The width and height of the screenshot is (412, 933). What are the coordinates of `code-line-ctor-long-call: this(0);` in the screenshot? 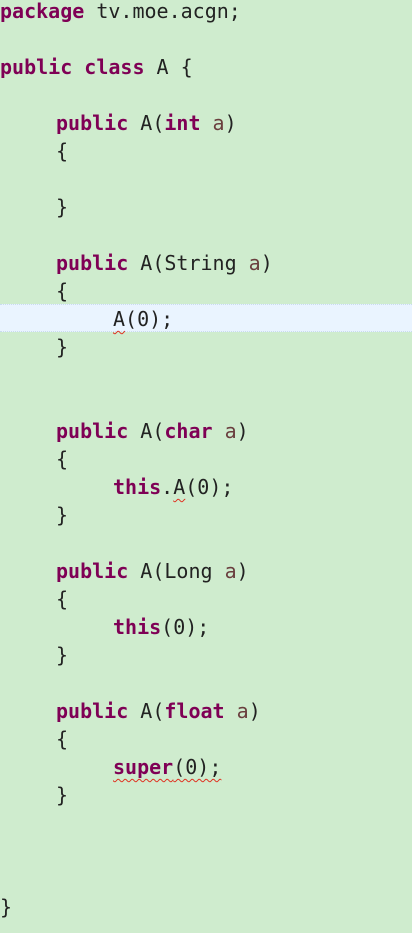 It's located at (206, 627).